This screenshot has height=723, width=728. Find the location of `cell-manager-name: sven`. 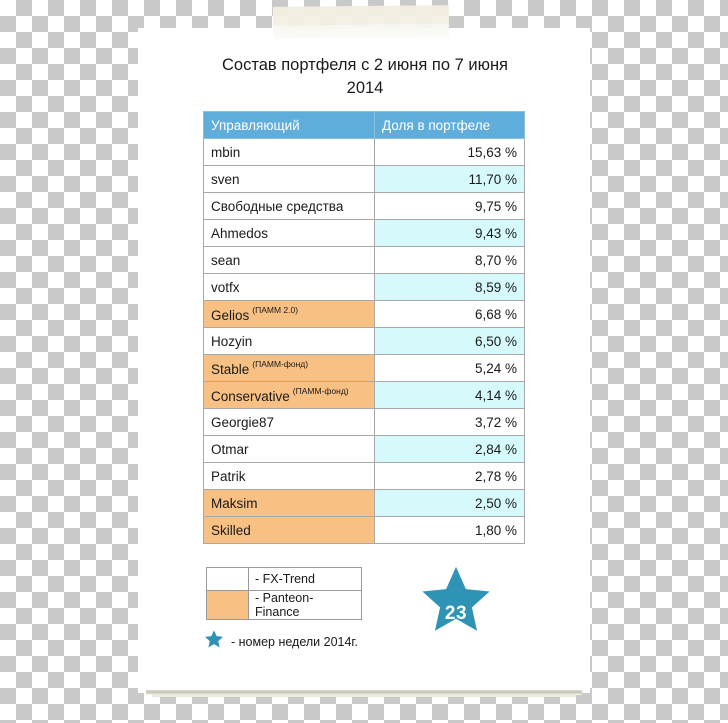

cell-manager-name: sven is located at coordinates (289, 179).